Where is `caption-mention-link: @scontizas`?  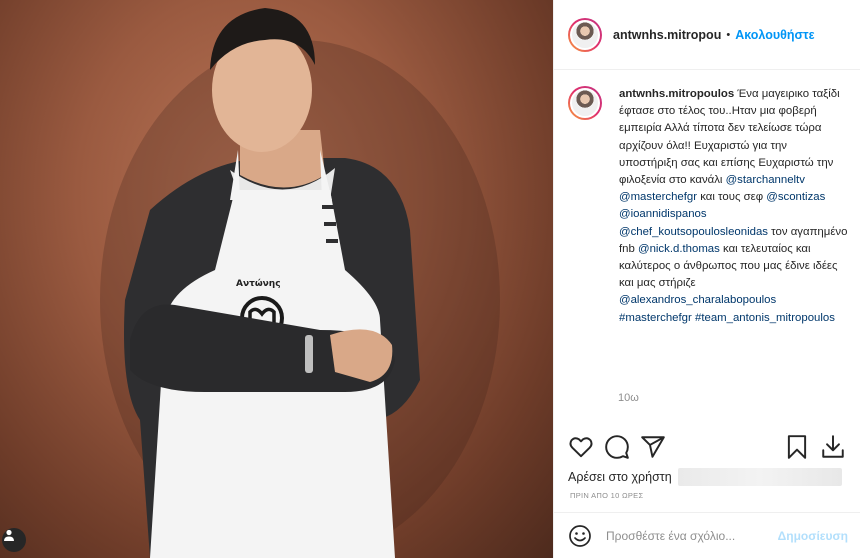
caption-mention-link: @scontizas is located at coordinates (795, 197).